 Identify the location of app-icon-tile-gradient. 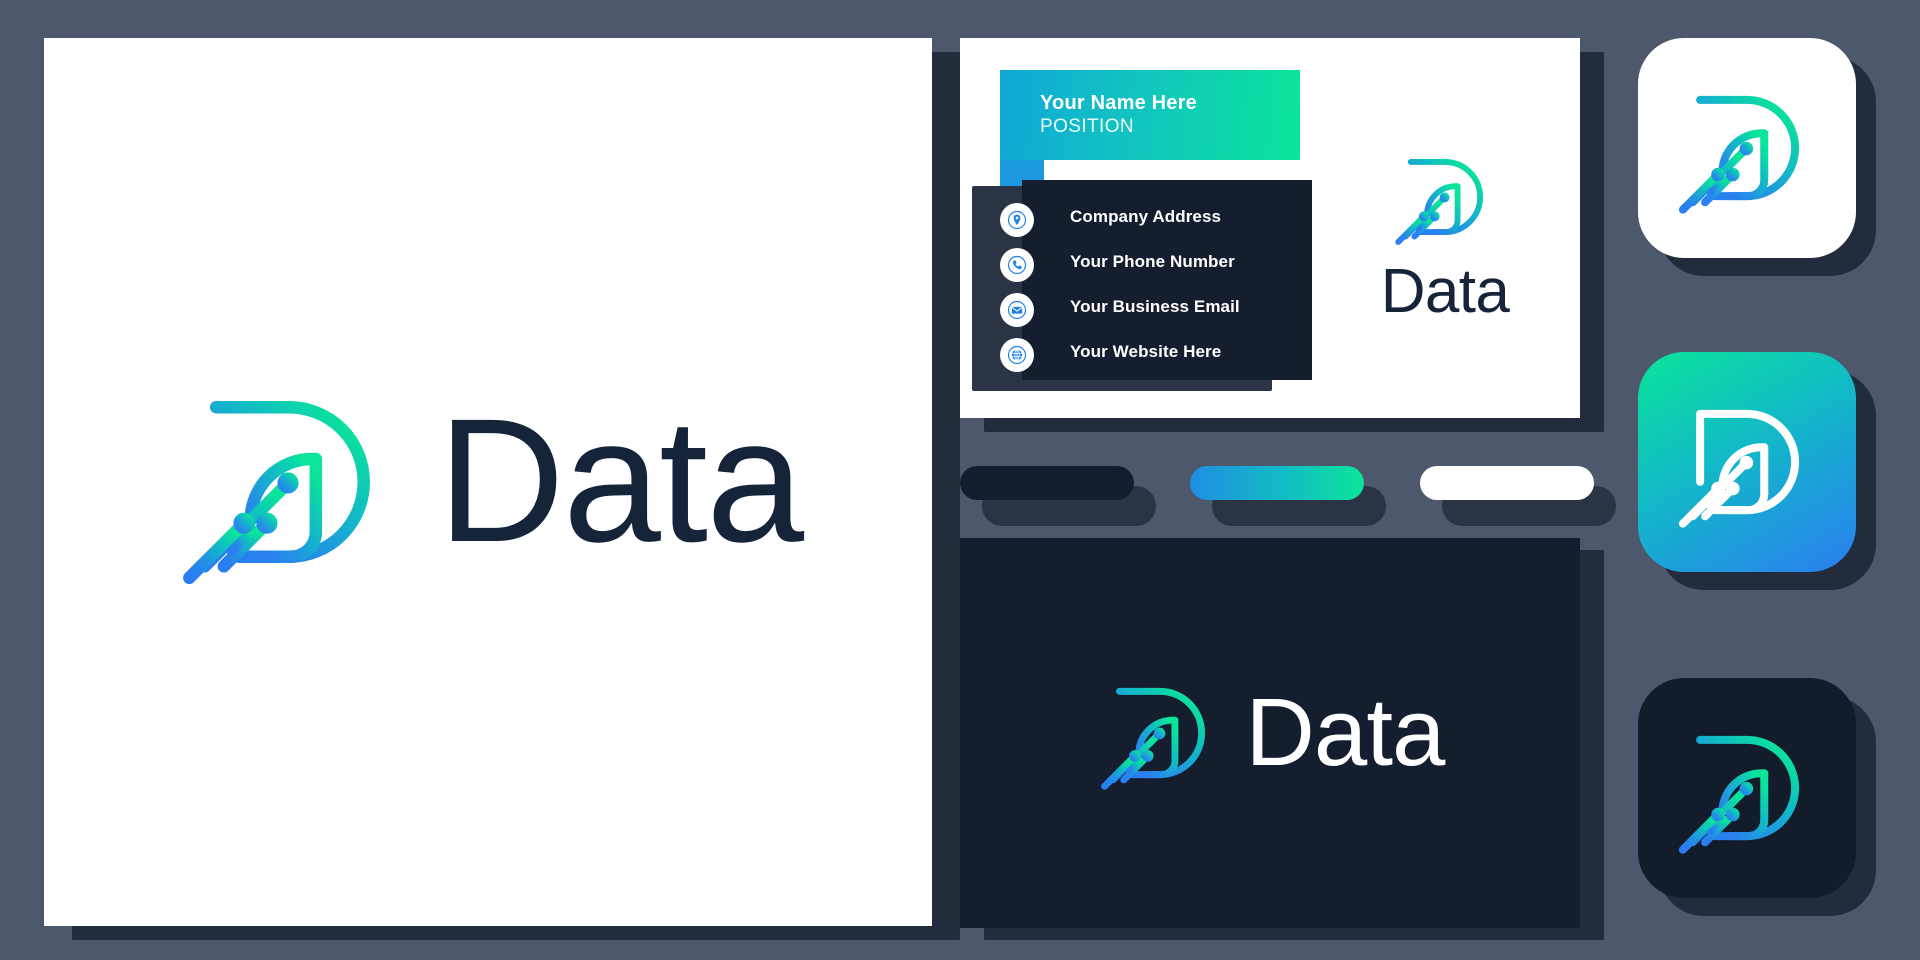
(1757, 471).